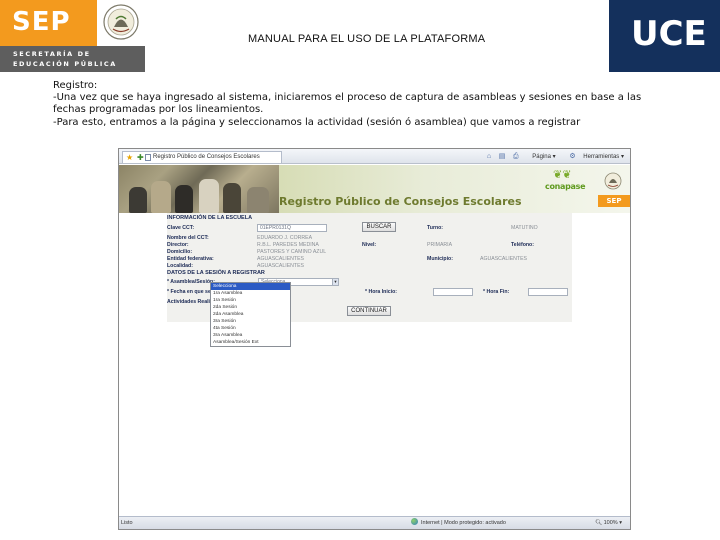 This screenshot has height=540, width=720. Describe the element at coordinates (414, 521) in the screenshot. I see `globe-icon` at that location.